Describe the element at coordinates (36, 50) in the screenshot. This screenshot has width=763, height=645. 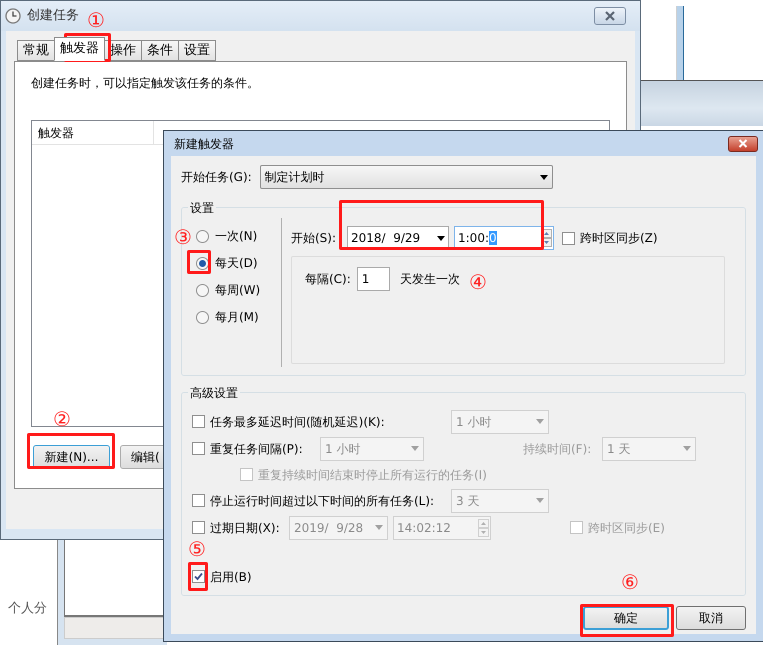
I see `tab: 常规` at that location.